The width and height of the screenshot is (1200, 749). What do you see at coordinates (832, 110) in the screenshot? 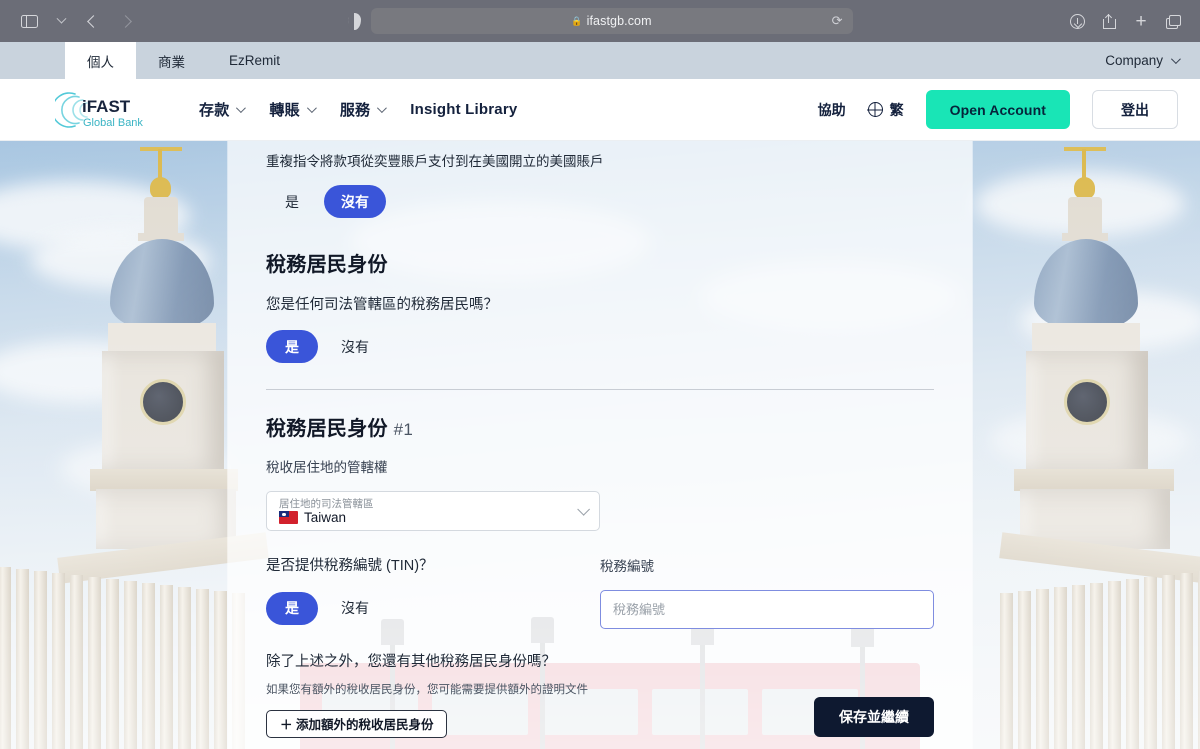
I see `help-link: 協助` at bounding box center [832, 110].